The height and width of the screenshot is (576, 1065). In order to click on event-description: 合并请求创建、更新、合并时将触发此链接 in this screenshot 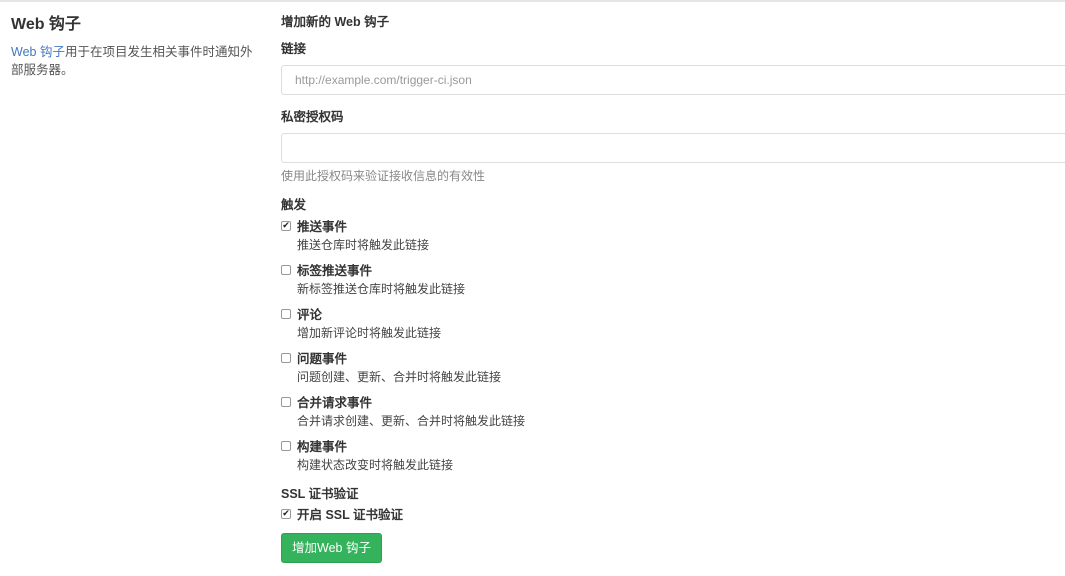, I will do `click(411, 421)`.